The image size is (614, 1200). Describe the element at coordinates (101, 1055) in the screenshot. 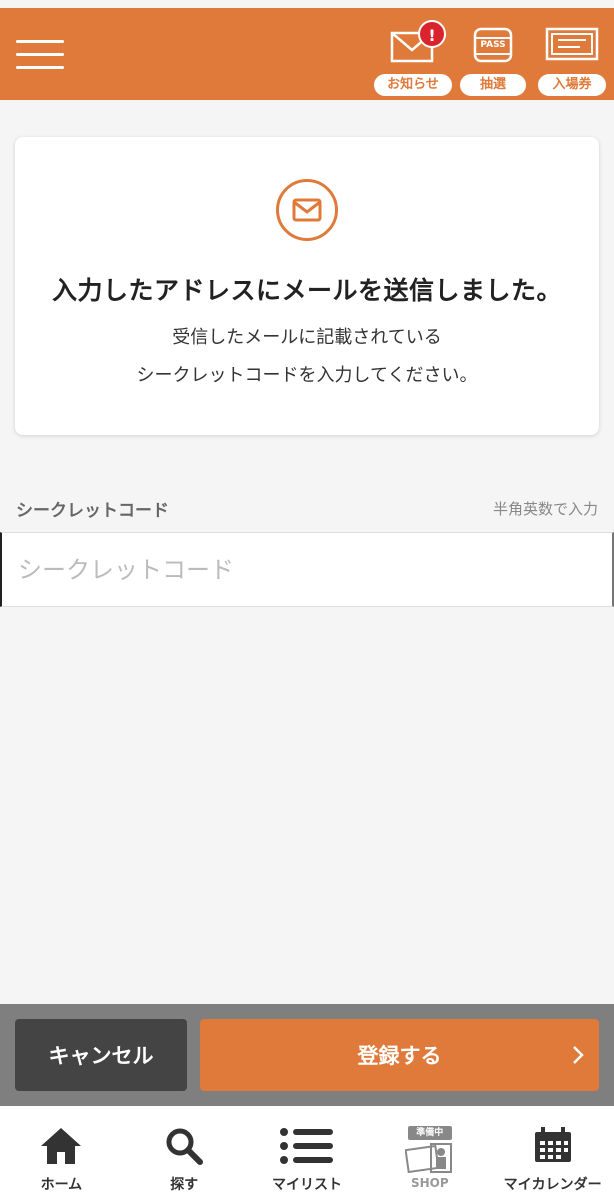

I see `cancel-button: キャンセル` at that location.